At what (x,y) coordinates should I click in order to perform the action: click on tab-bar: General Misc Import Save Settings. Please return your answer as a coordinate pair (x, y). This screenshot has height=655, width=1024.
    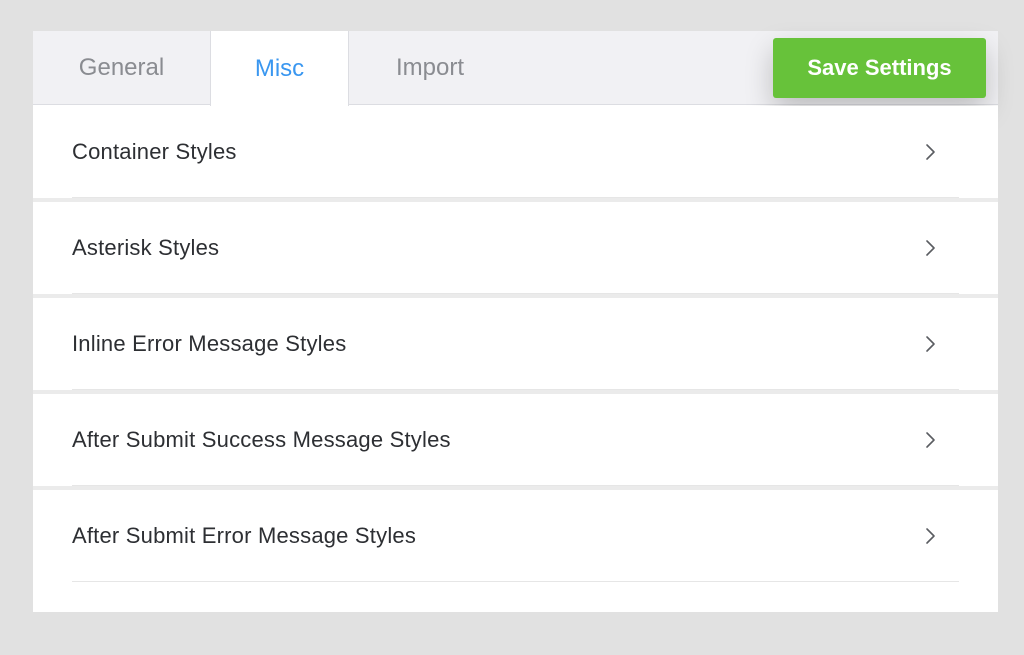
    Looking at the image, I should click on (515, 68).